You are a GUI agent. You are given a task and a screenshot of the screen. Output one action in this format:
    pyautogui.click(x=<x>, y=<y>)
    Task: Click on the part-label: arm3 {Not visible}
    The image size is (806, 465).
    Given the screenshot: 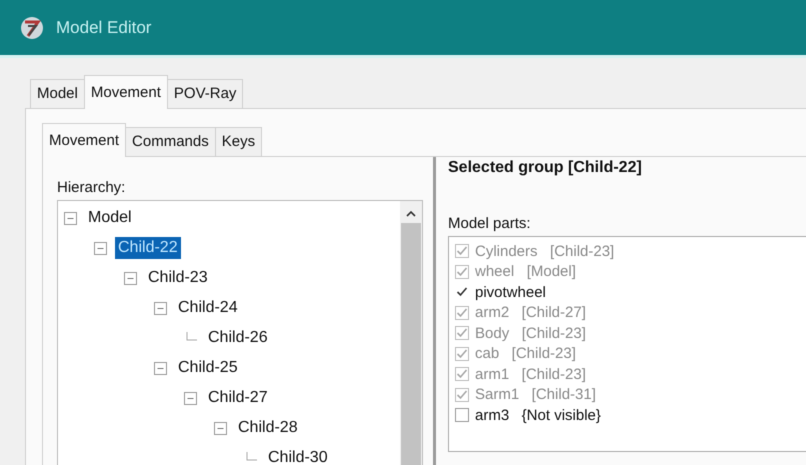 What is the action you would take?
    pyautogui.click(x=538, y=415)
    